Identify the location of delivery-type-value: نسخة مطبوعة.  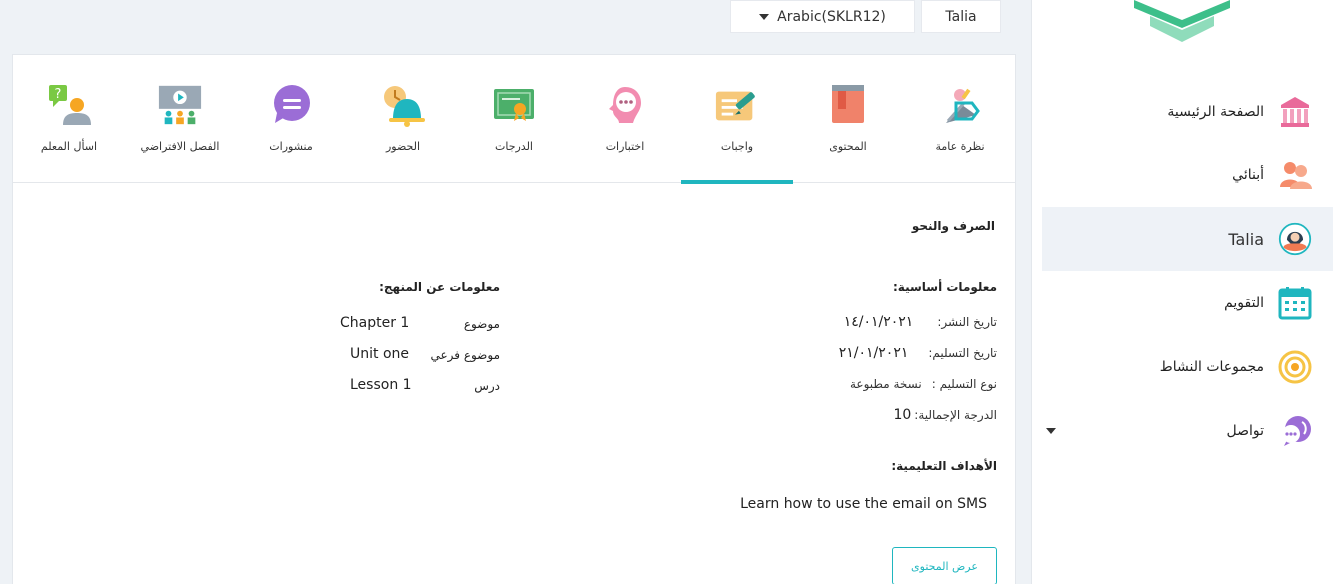
(885, 384).